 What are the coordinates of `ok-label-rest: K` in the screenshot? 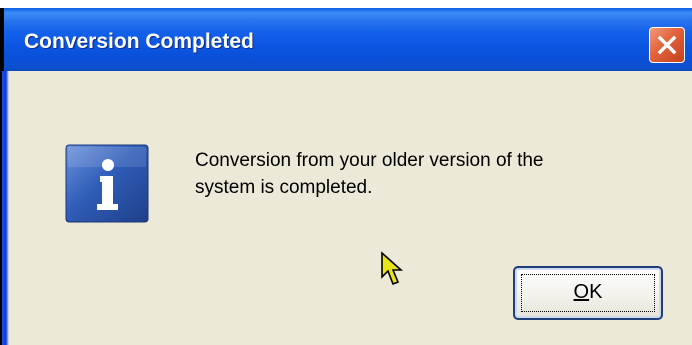 It's located at (596, 292).